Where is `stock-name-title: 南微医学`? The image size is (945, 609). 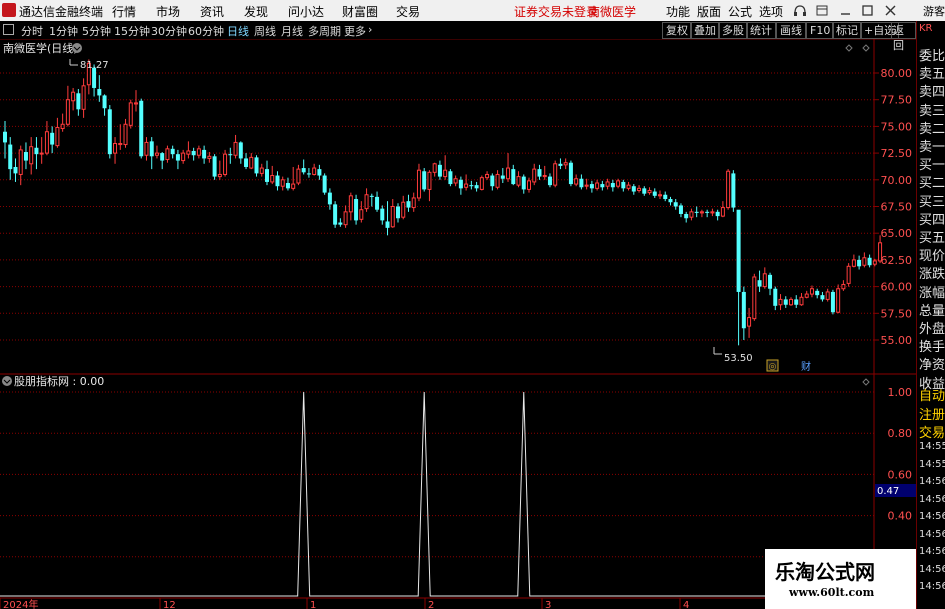 stock-name-title: 南微医学 is located at coordinates (612, 12).